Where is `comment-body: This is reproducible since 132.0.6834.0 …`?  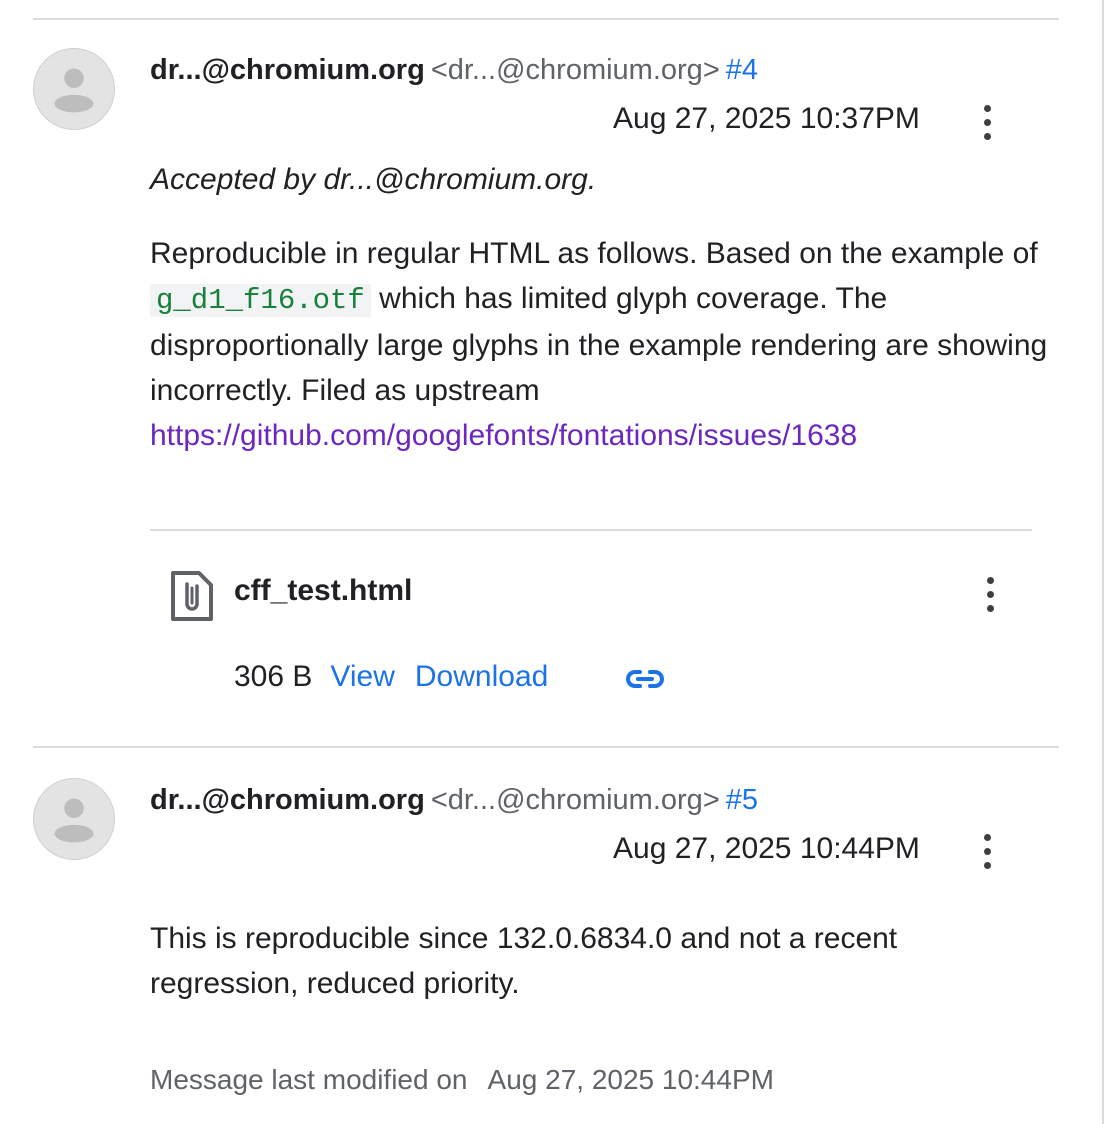
comment-body: This is reproducible since 132.0.6834.0 … is located at coordinates (524, 961).